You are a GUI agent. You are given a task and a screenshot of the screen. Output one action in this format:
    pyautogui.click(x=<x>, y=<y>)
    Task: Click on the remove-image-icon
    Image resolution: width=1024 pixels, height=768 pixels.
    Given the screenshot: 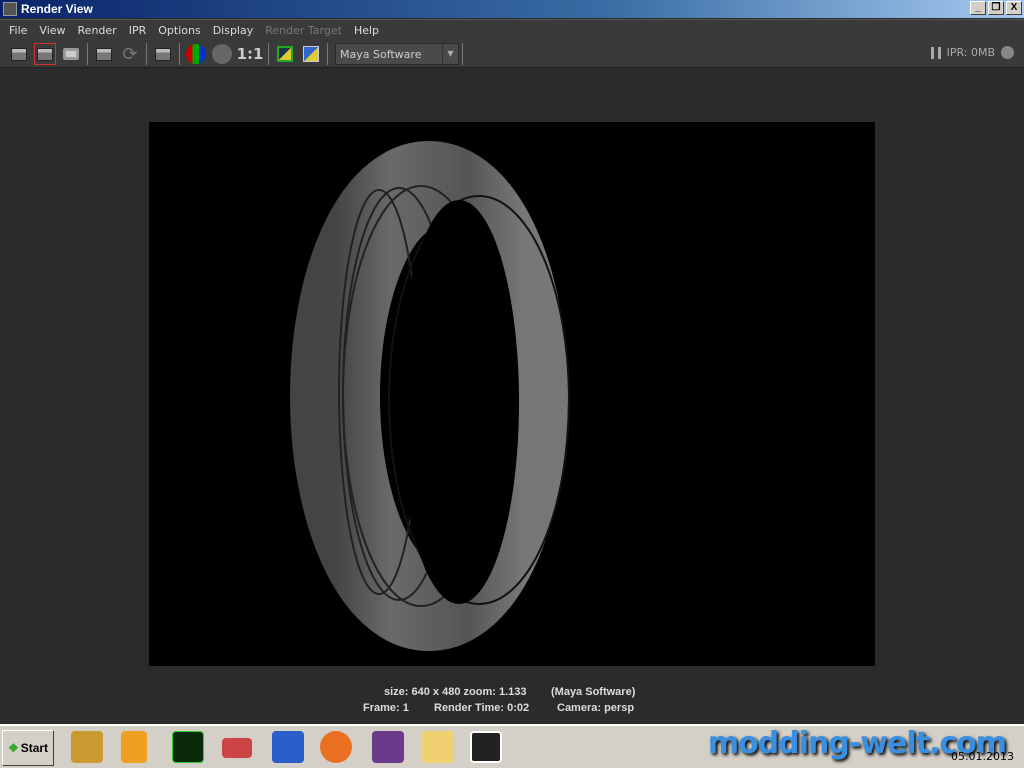 What is the action you would take?
    pyautogui.click(x=311, y=54)
    